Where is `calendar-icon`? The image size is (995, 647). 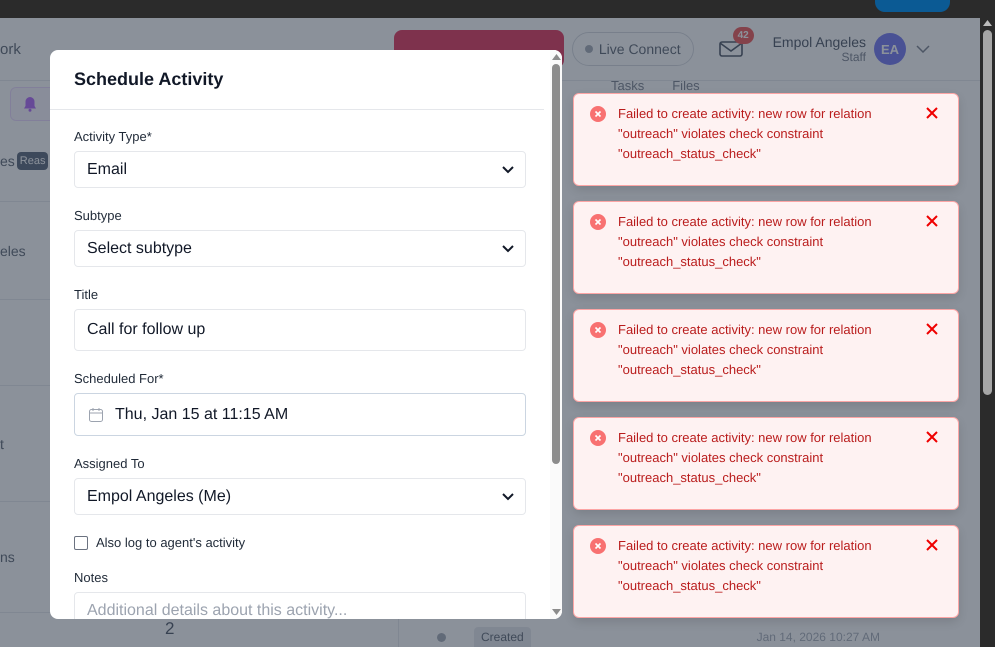
calendar-icon is located at coordinates (96, 414).